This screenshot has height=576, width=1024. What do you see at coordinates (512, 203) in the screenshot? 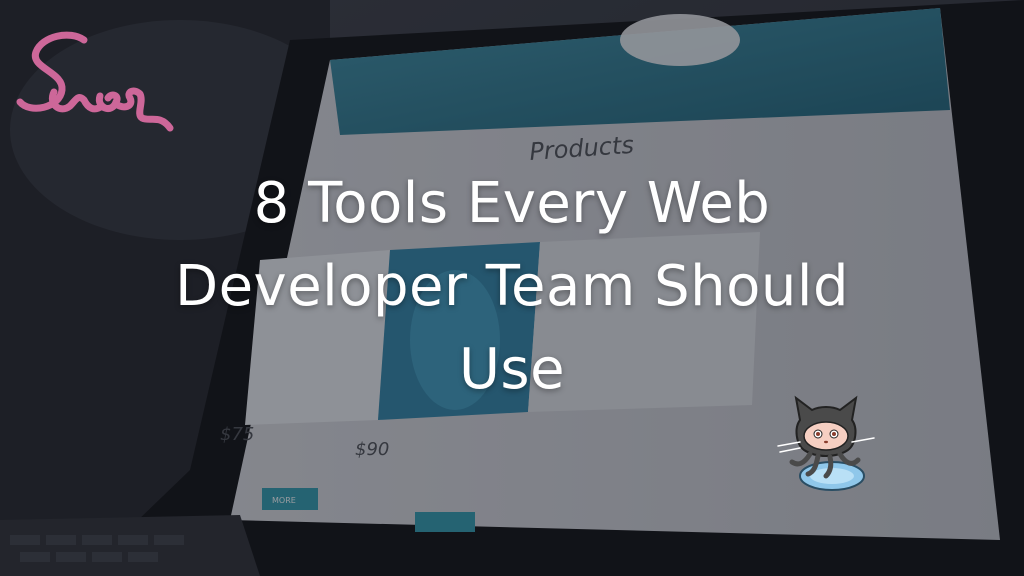
I see `title-line-1: 8 Tools Every Web` at bounding box center [512, 203].